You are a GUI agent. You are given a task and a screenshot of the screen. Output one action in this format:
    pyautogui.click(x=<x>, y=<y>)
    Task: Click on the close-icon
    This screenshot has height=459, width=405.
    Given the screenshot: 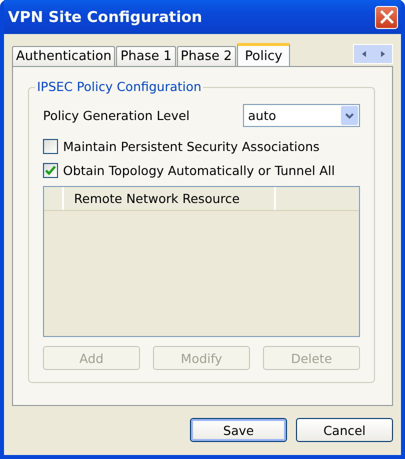 What is the action you would take?
    pyautogui.click(x=387, y=17)
    